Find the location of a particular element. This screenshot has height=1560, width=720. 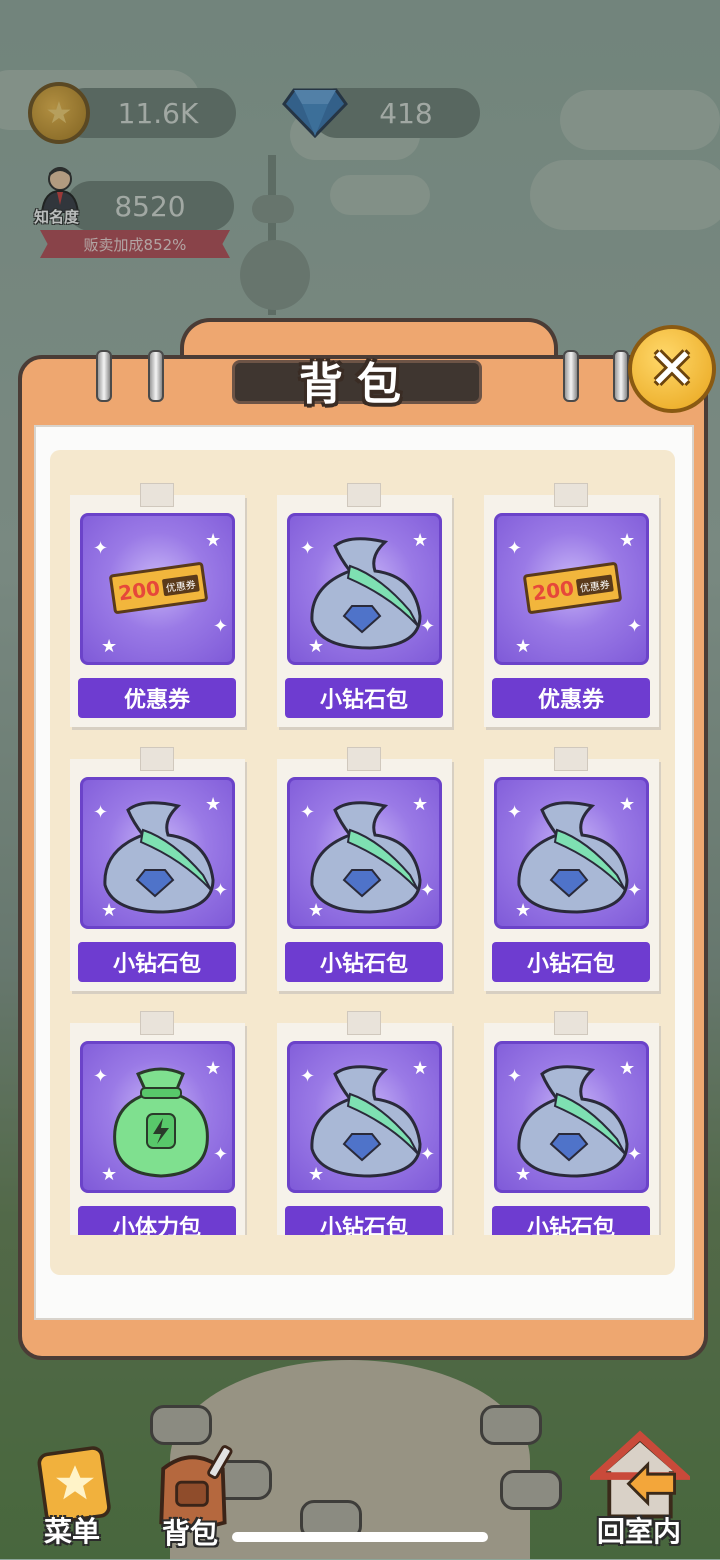

dialog-title: 背包 is located at coordinates (357, 384).